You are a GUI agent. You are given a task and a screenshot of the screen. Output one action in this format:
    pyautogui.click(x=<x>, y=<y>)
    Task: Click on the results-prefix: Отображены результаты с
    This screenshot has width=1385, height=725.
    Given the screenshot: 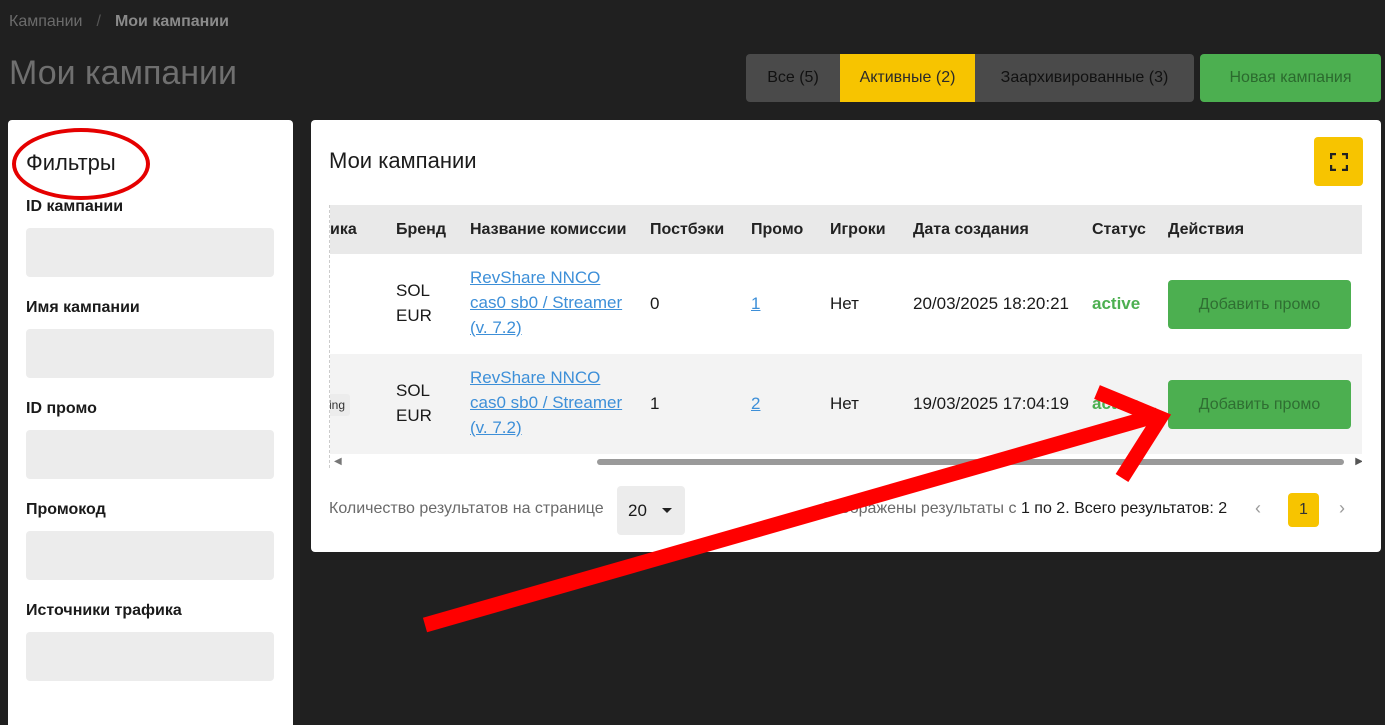 What is the action you would take?
    pyautogui.click(x=919, y=508)
    